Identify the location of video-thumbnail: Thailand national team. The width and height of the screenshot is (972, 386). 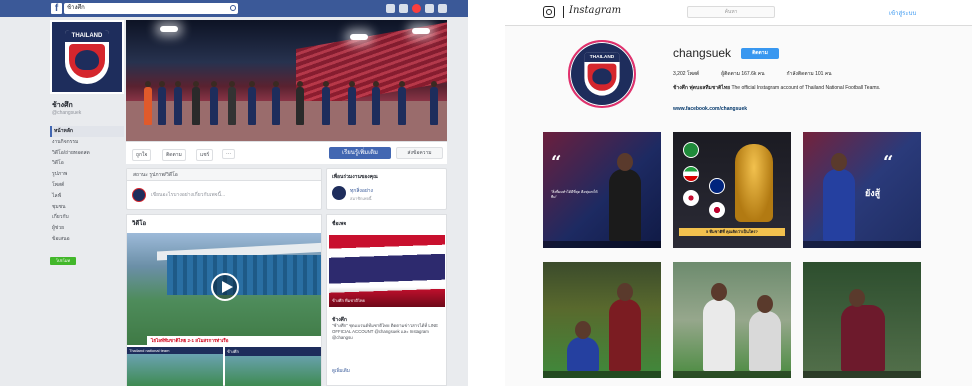
(175, 366).